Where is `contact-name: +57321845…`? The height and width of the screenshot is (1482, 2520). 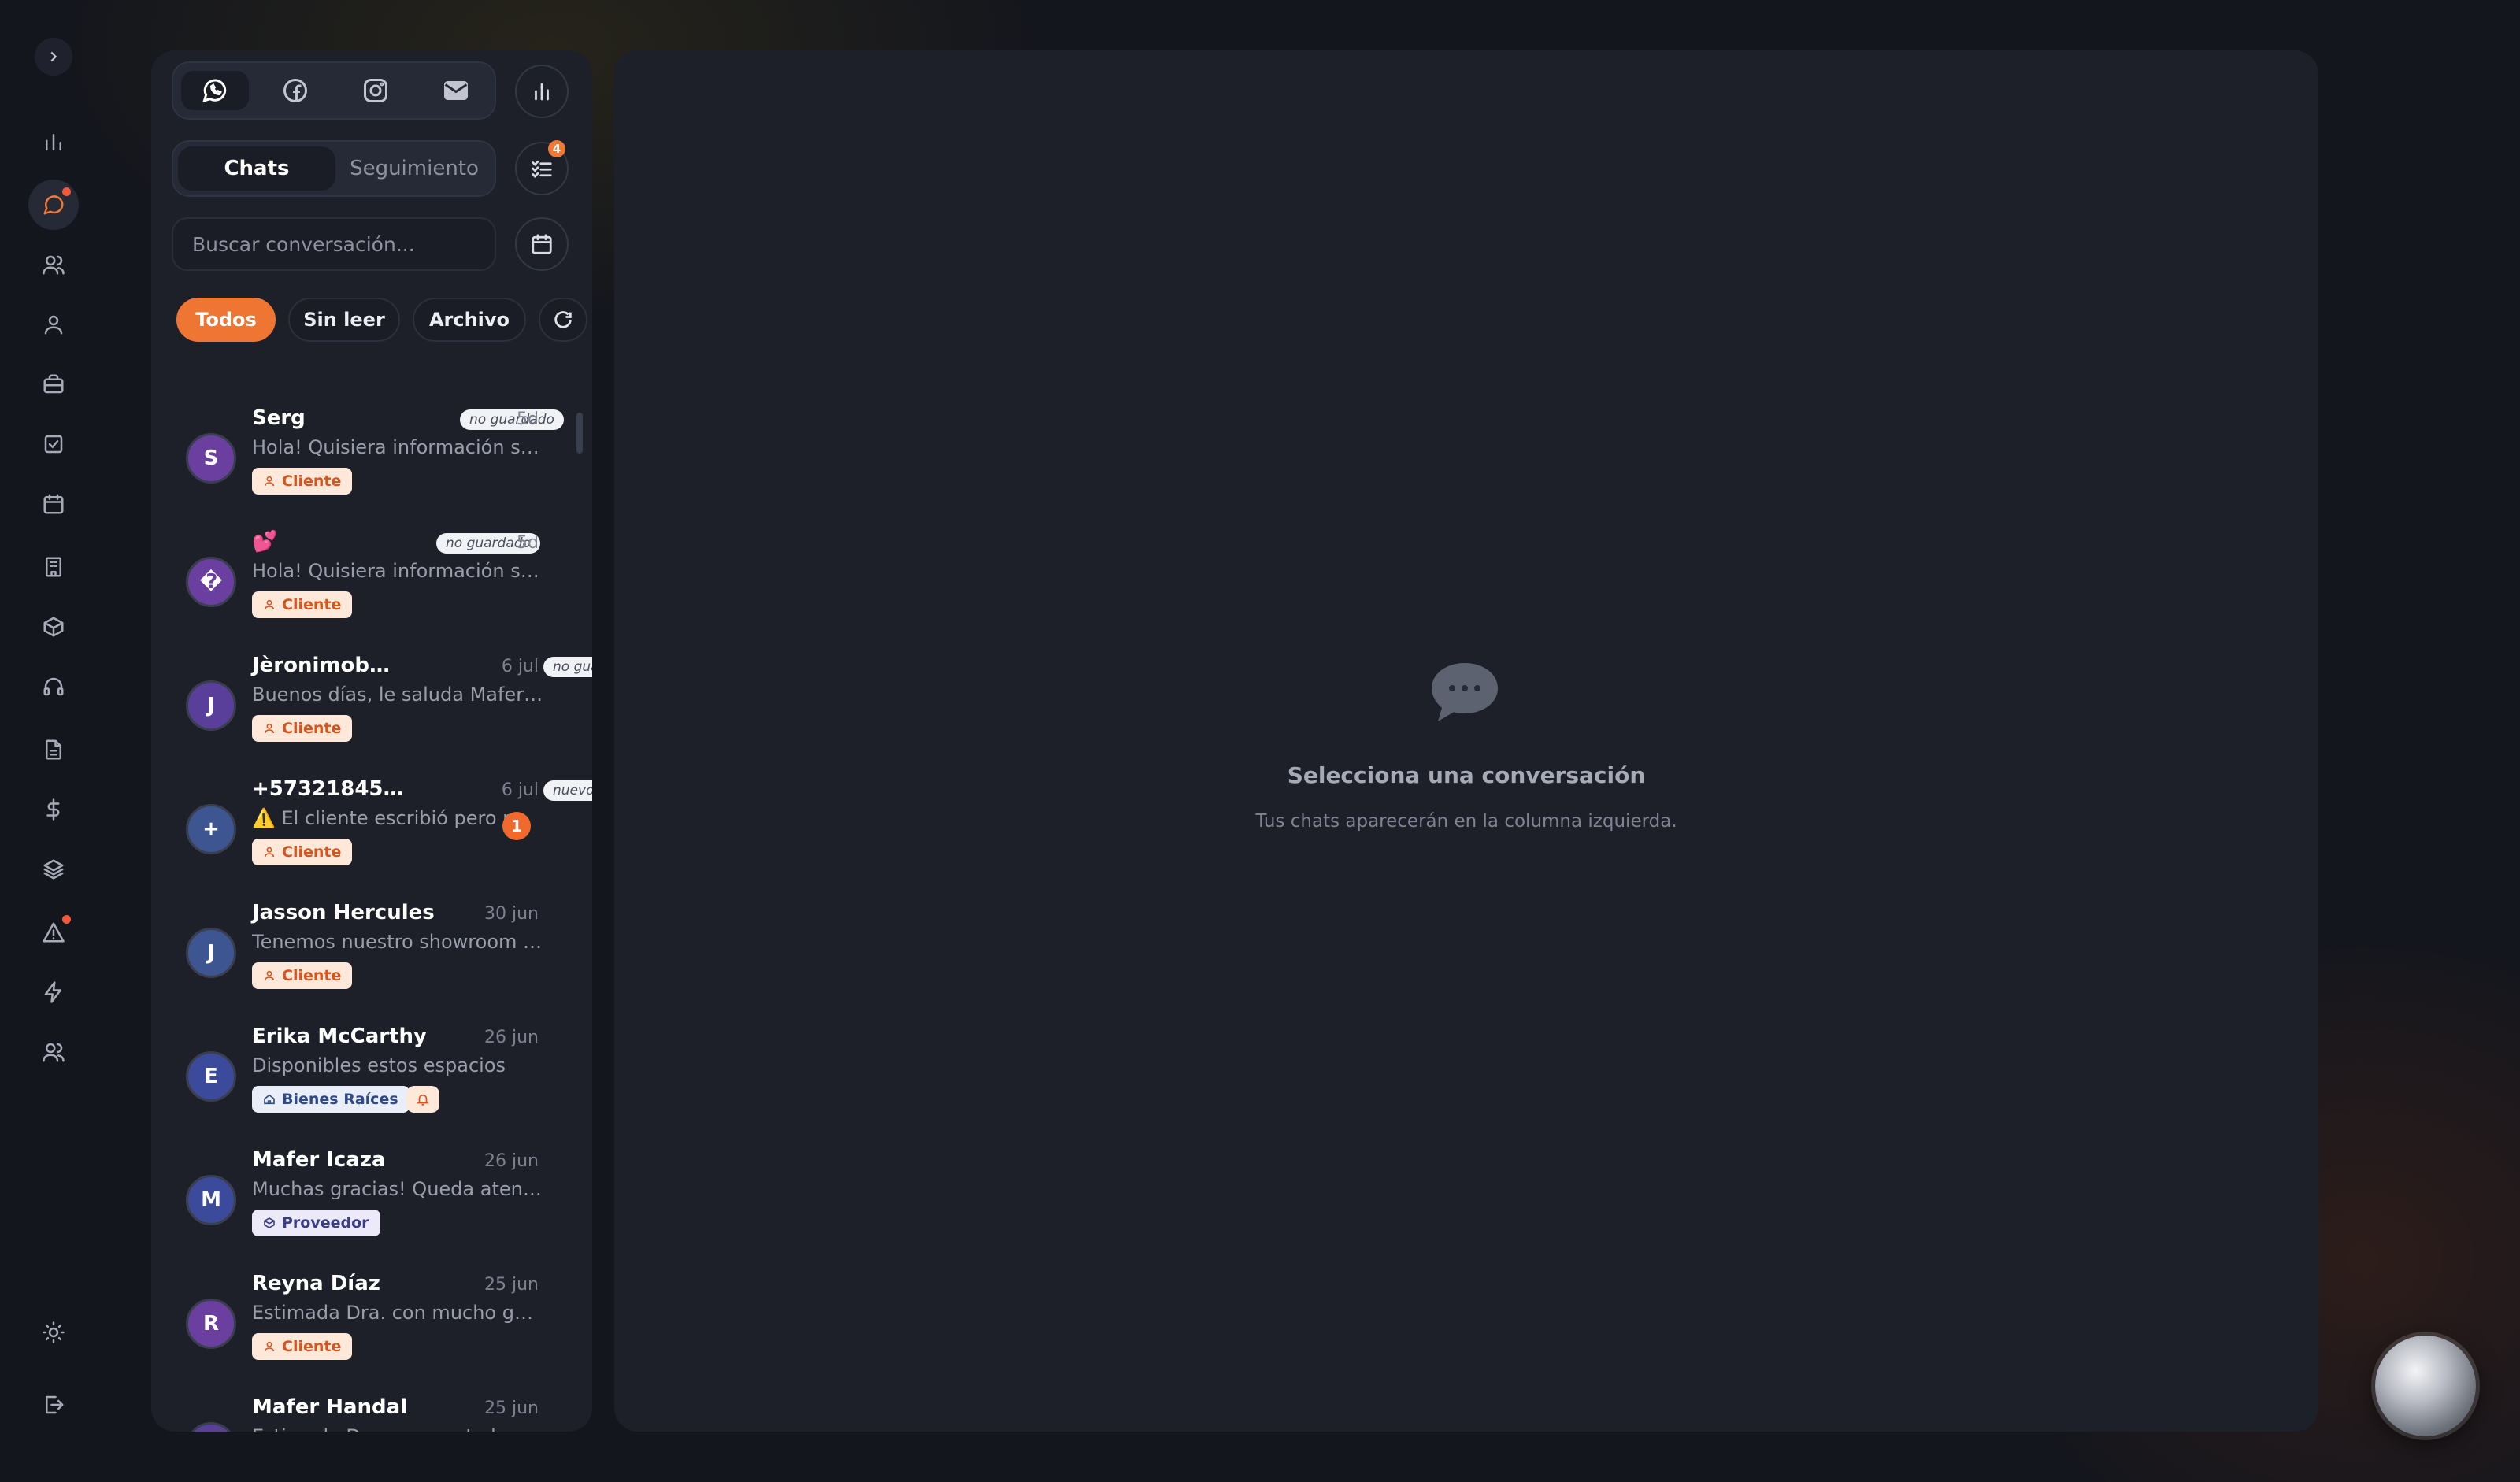 contact-name: +57321845… is located at coordinates (328, 789).